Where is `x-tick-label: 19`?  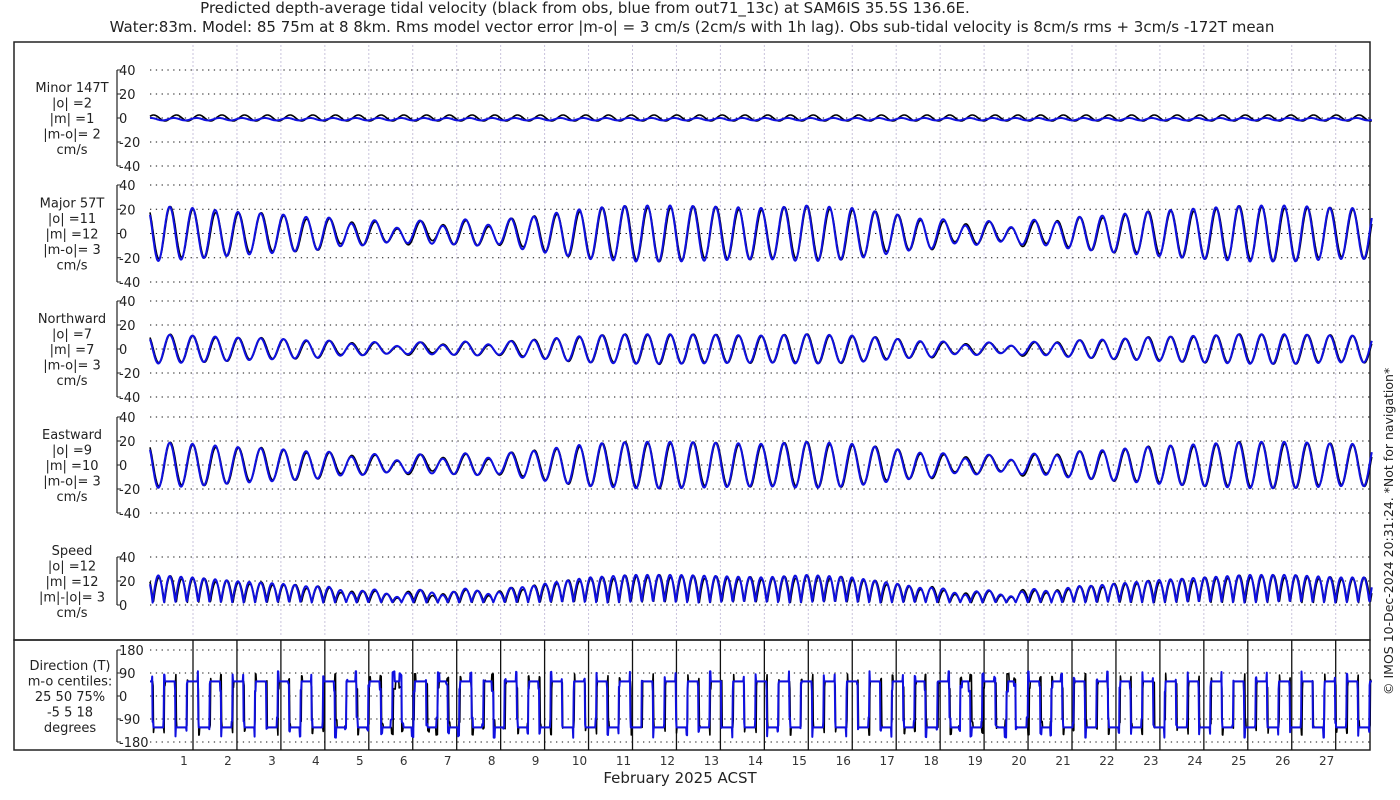
x-tick-label: 19 is located at coordinates (974, 761).